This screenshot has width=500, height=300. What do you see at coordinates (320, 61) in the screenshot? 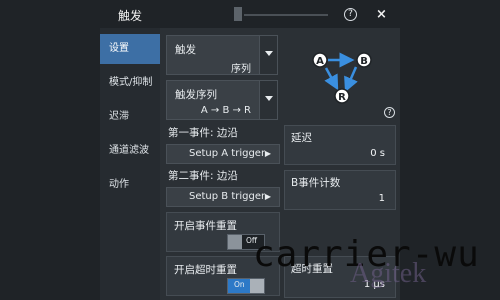
I see `node-a-label: A` at bounding box center [320, 61].